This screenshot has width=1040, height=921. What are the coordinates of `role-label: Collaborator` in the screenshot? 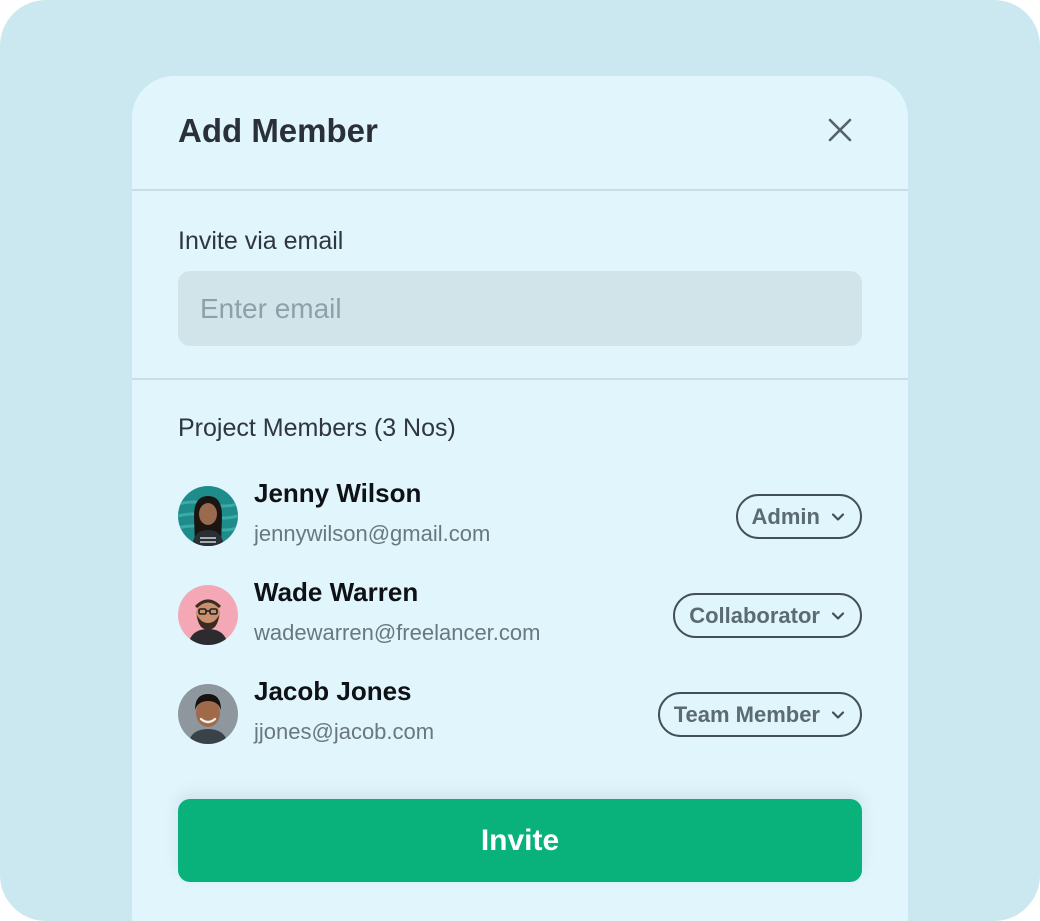 It's located at (754, 615).